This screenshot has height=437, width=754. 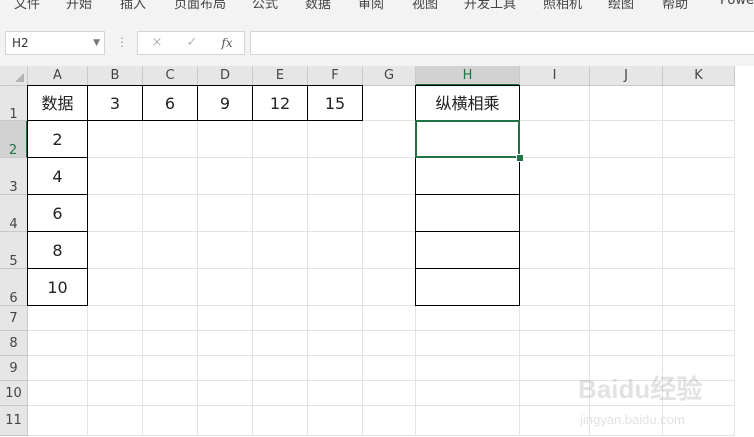 What do you see at coordinates (468, 343) in the screenshot?
I see `cell-h8` at bounding box center [468, 343].